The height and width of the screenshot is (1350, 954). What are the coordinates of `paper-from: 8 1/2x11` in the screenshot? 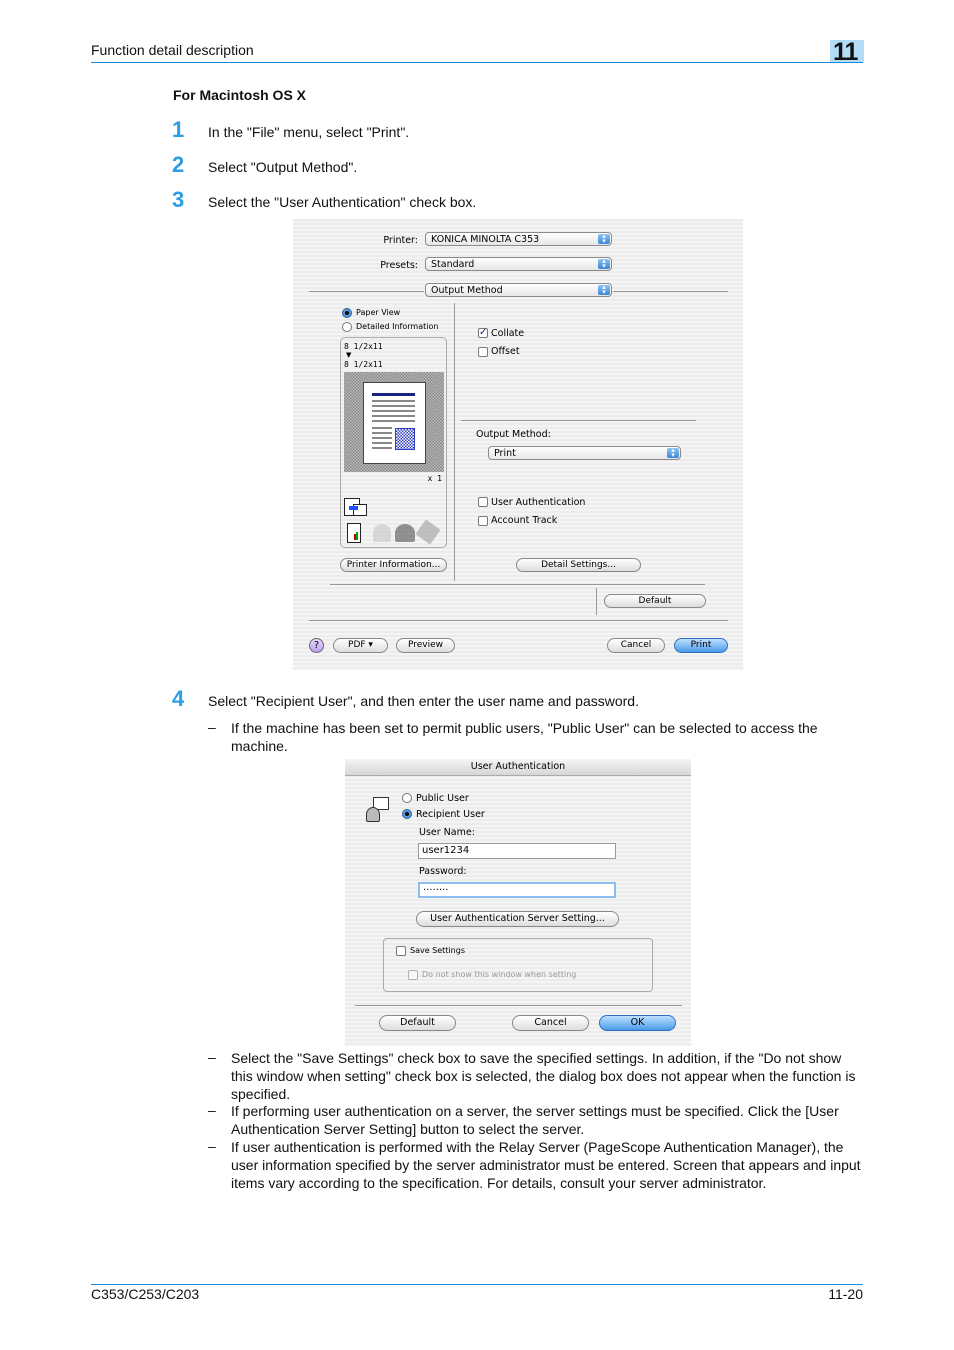 It's located at (363, 346).